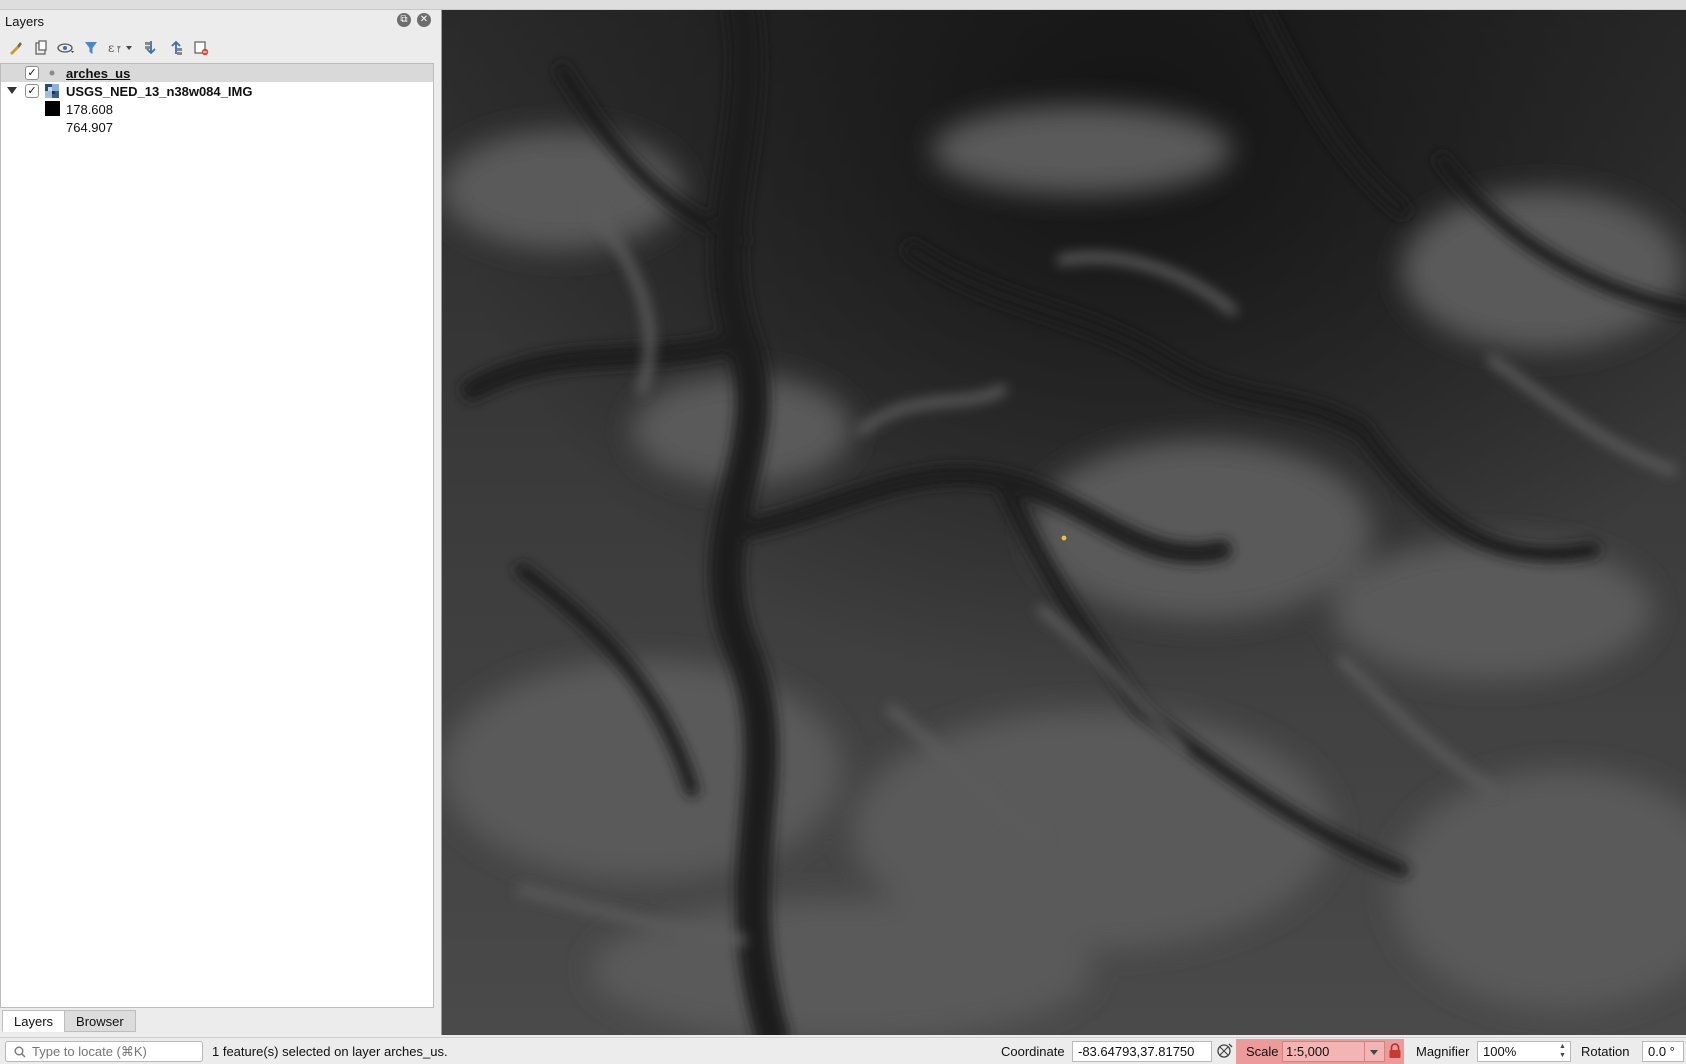 Image resolution: width=1686 pixels, height=1064 pixels. What do you see at coordinates (100, 1021) in the screenshot?
I see `tab-browser: Browser` at bounding box center [100, 1021].